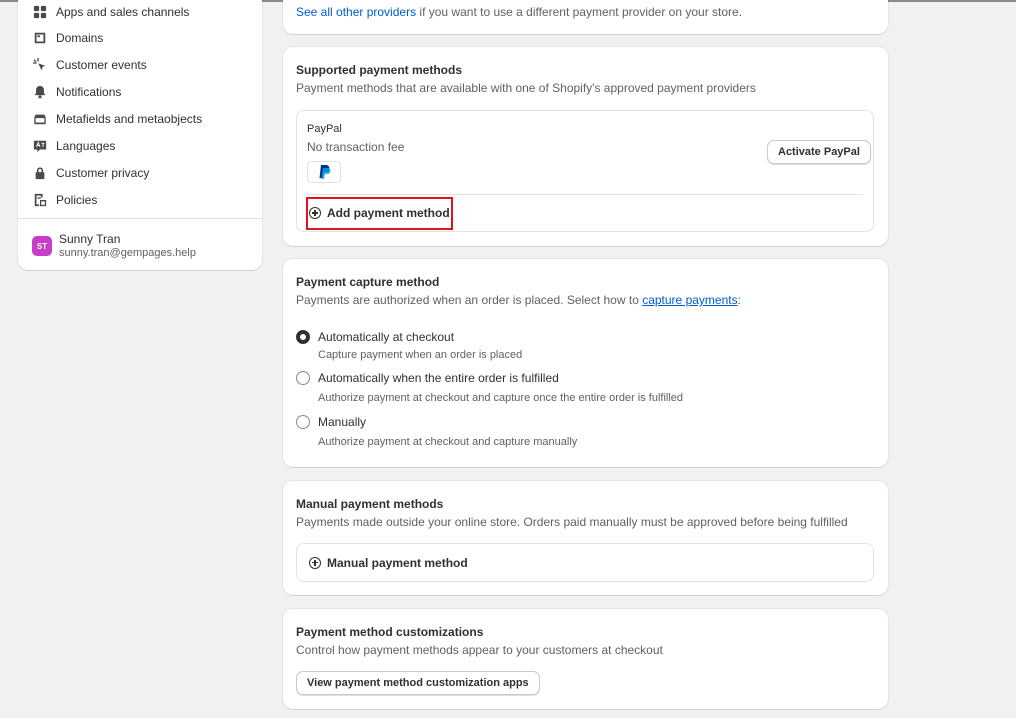  Describe the element at coordinates (40, 173) in the screenshot. I see `lock-icon` at that location.